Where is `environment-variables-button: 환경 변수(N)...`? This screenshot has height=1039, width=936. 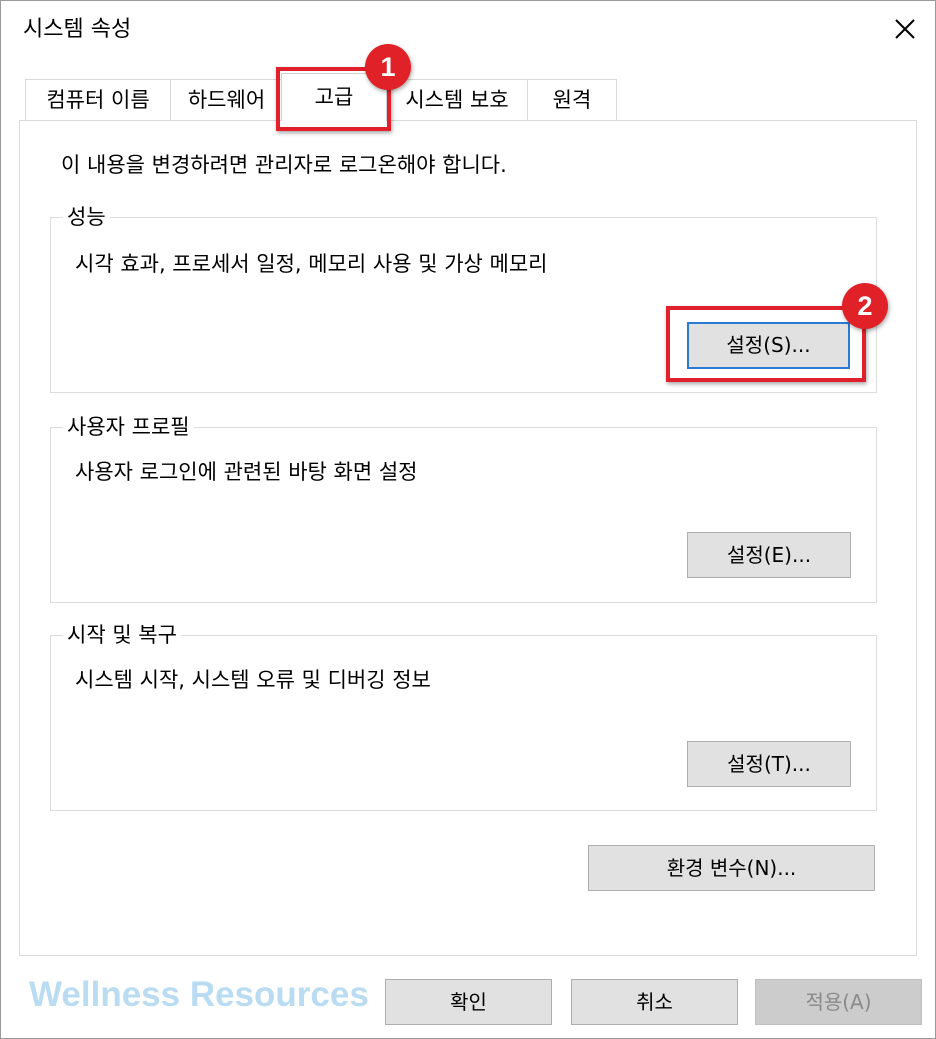
environment-variables-button: 환경 변수(N)... is located at coordinates (731, 868).